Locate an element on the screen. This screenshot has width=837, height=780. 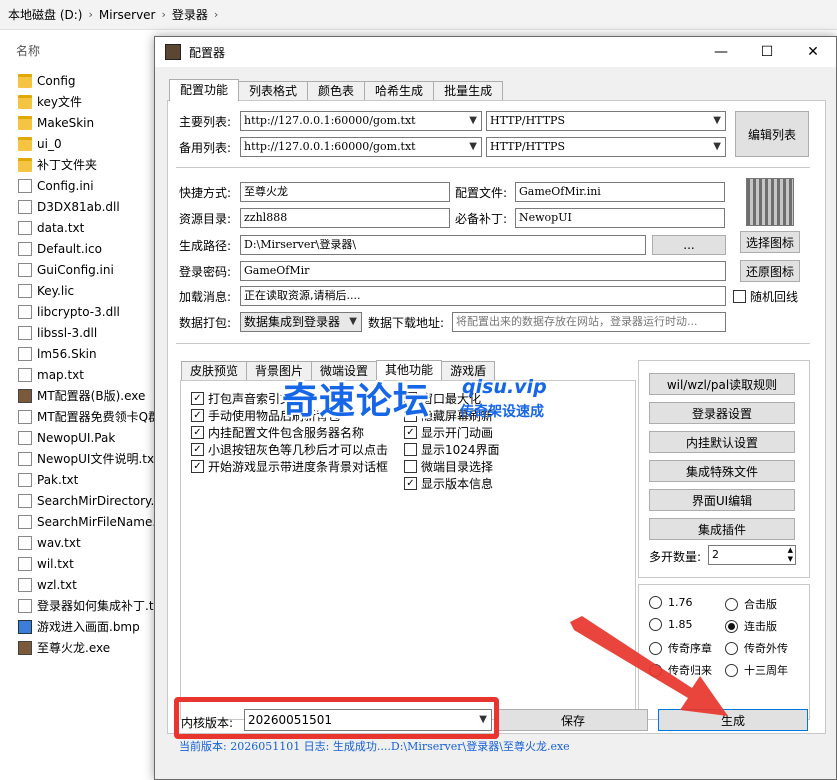
select-icon-button: 选择图标 is located at coordinates (770, 242).